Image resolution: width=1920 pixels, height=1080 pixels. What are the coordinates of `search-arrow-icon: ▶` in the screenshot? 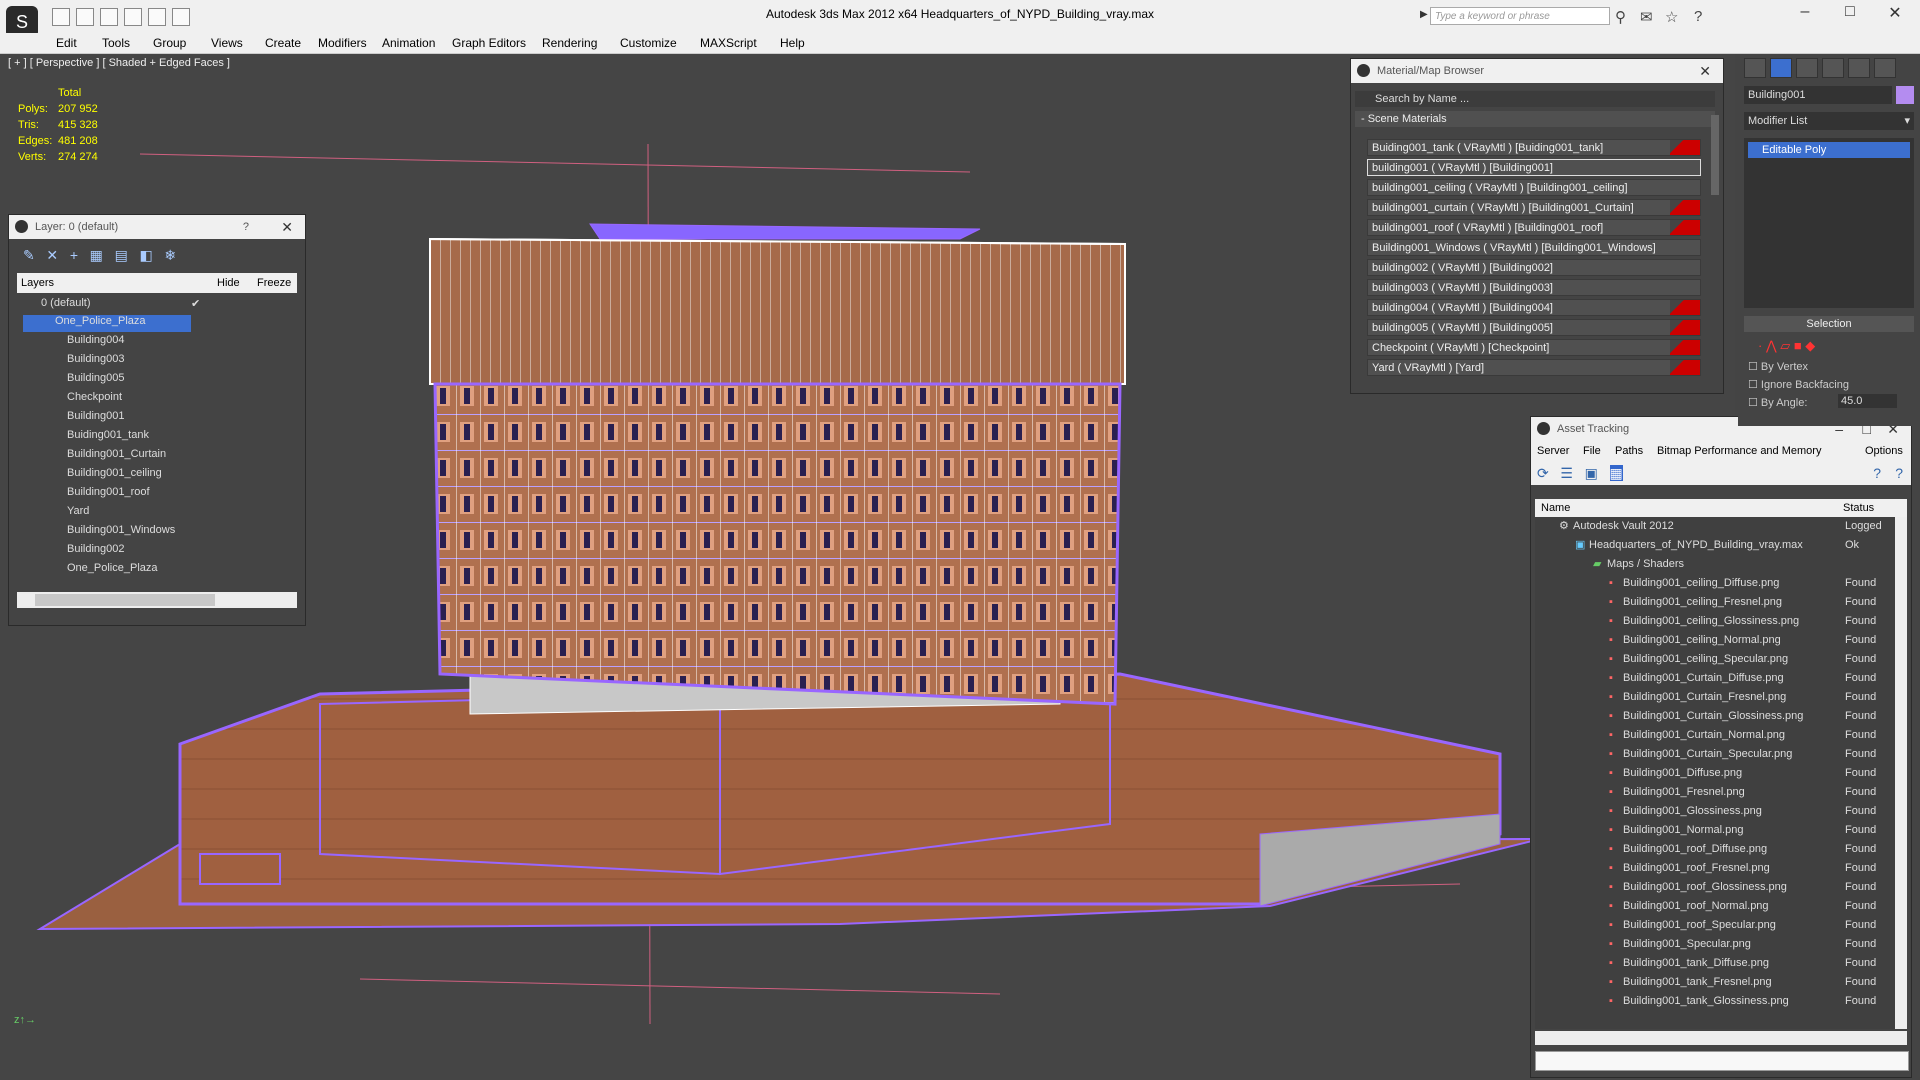 It's located at (1424, 14).